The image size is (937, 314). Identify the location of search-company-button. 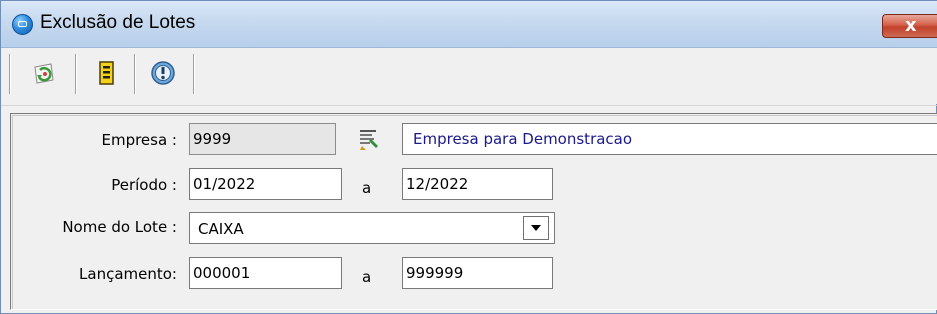
(369, 139).